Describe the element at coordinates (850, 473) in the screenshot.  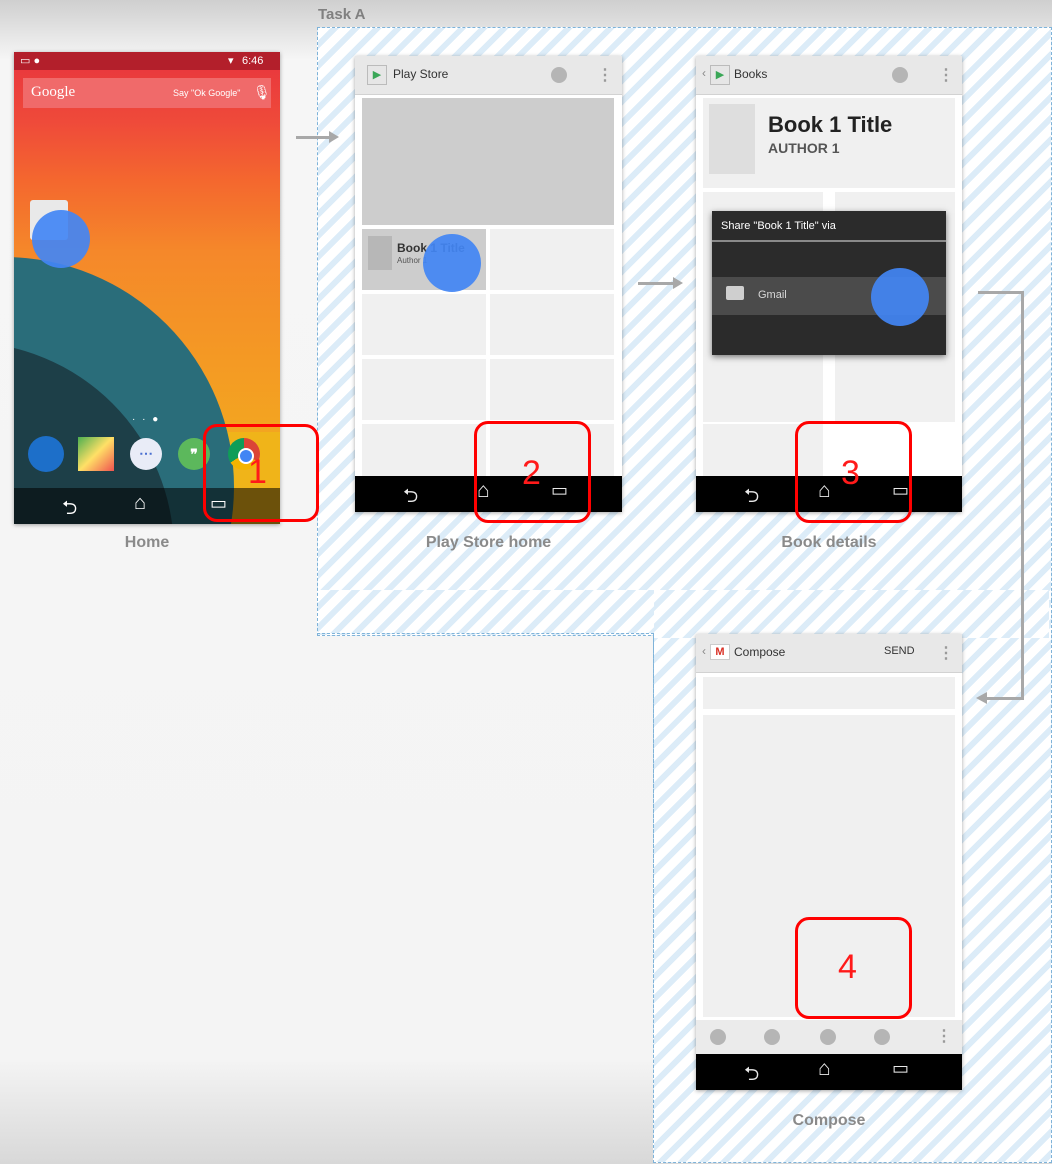
I see `step-number: 3` at that location.